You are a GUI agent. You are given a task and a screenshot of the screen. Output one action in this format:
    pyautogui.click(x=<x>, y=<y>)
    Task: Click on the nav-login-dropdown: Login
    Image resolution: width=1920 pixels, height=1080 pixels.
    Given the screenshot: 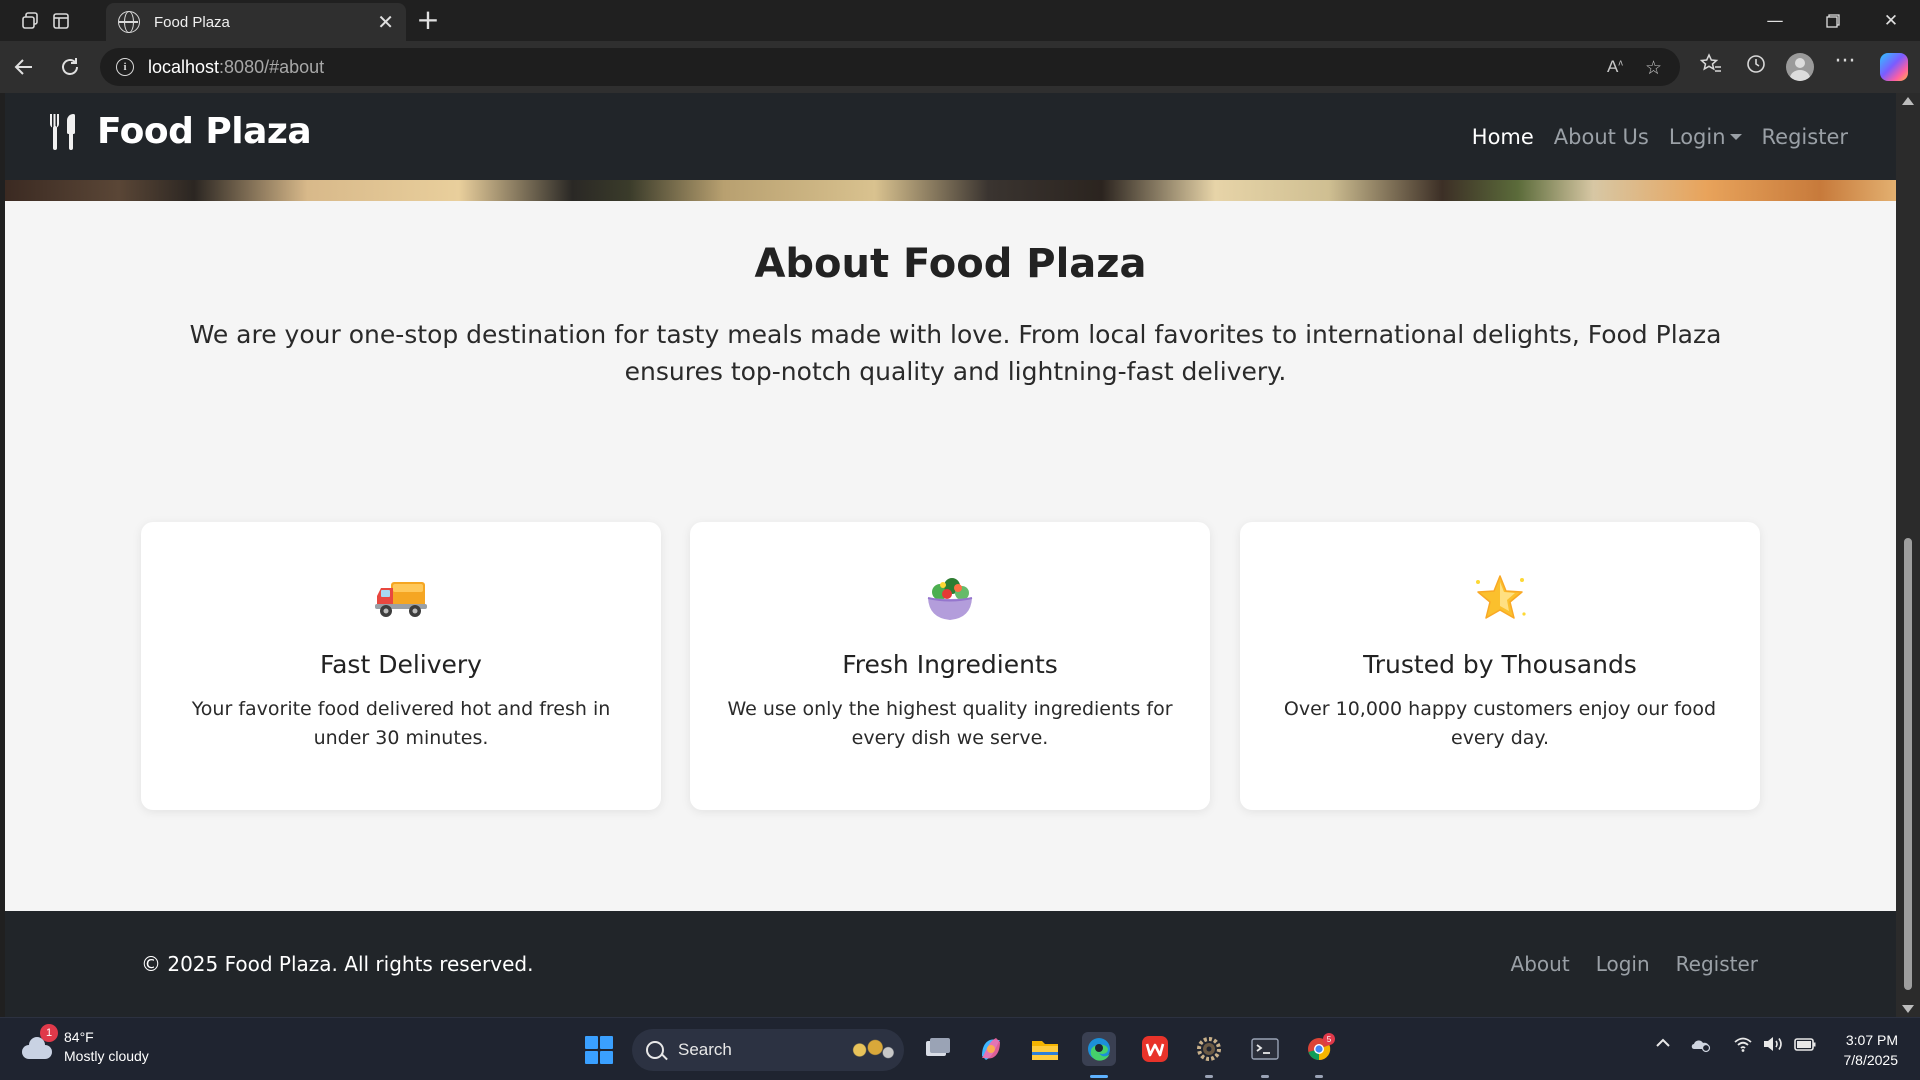 What is the action you would take?
    pyautogui.click(x=1705, y=137)
    